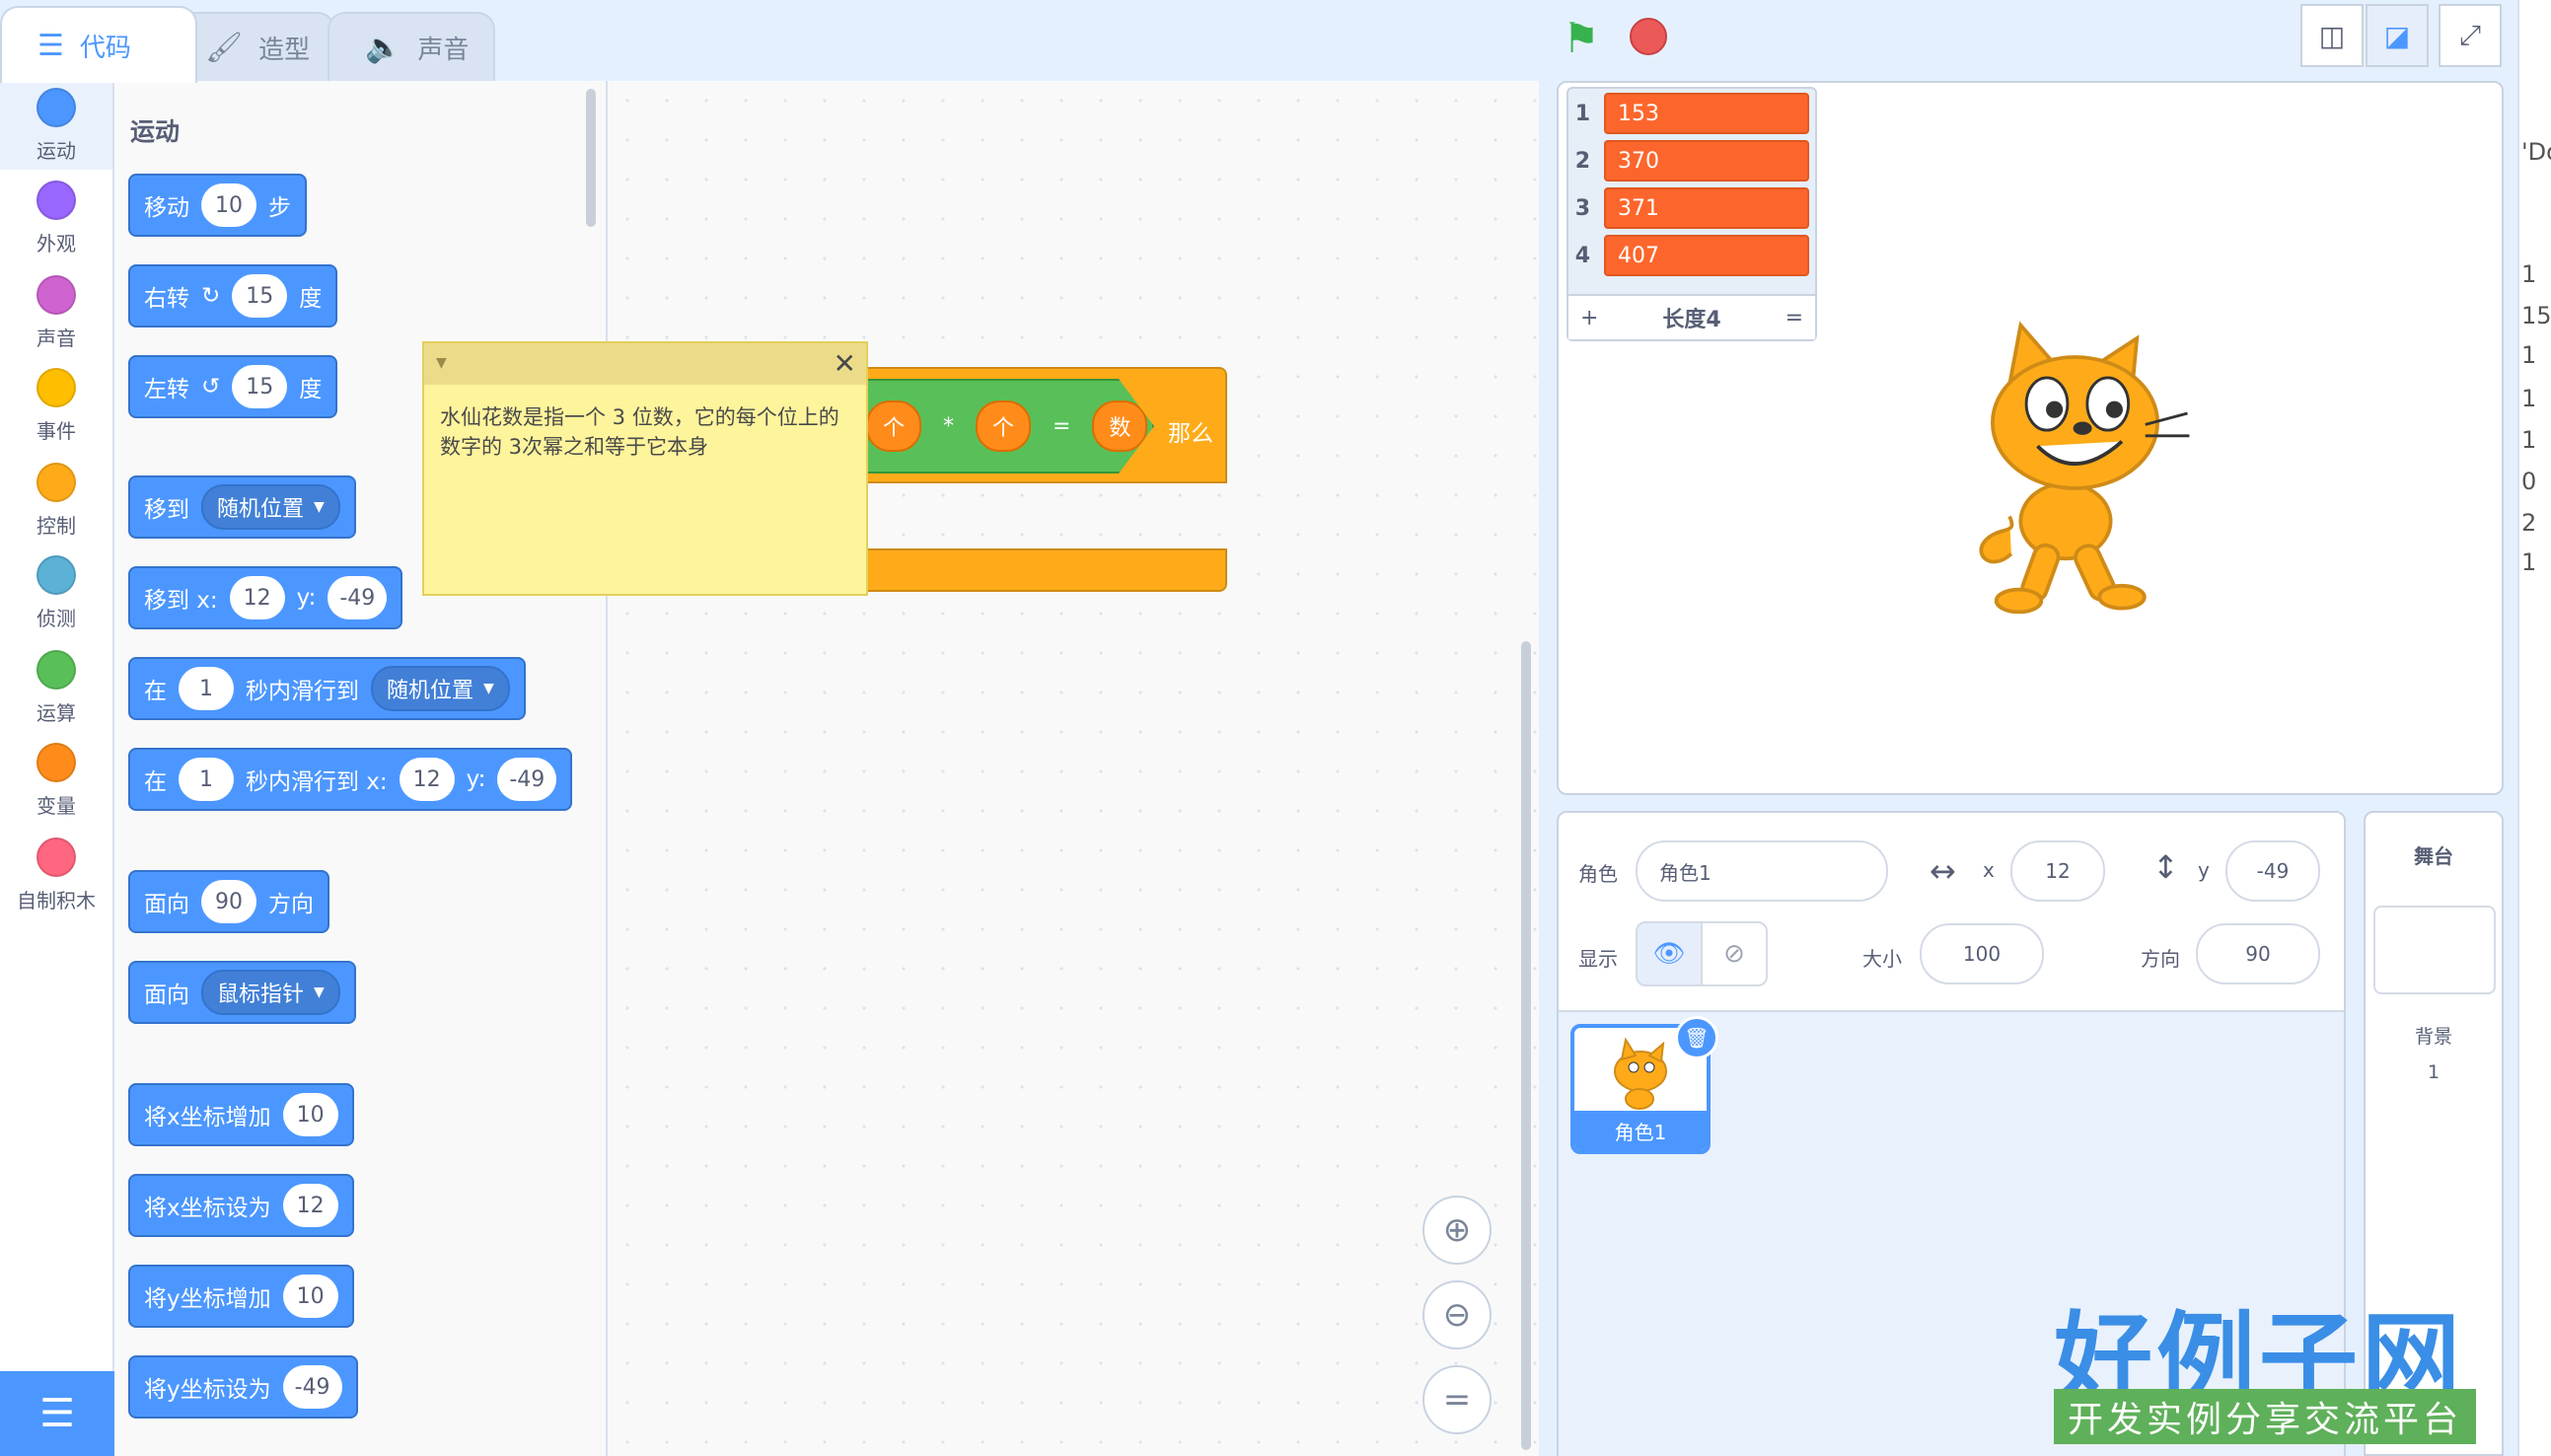  I want to click on category-events: 事件, so click(56, 405).